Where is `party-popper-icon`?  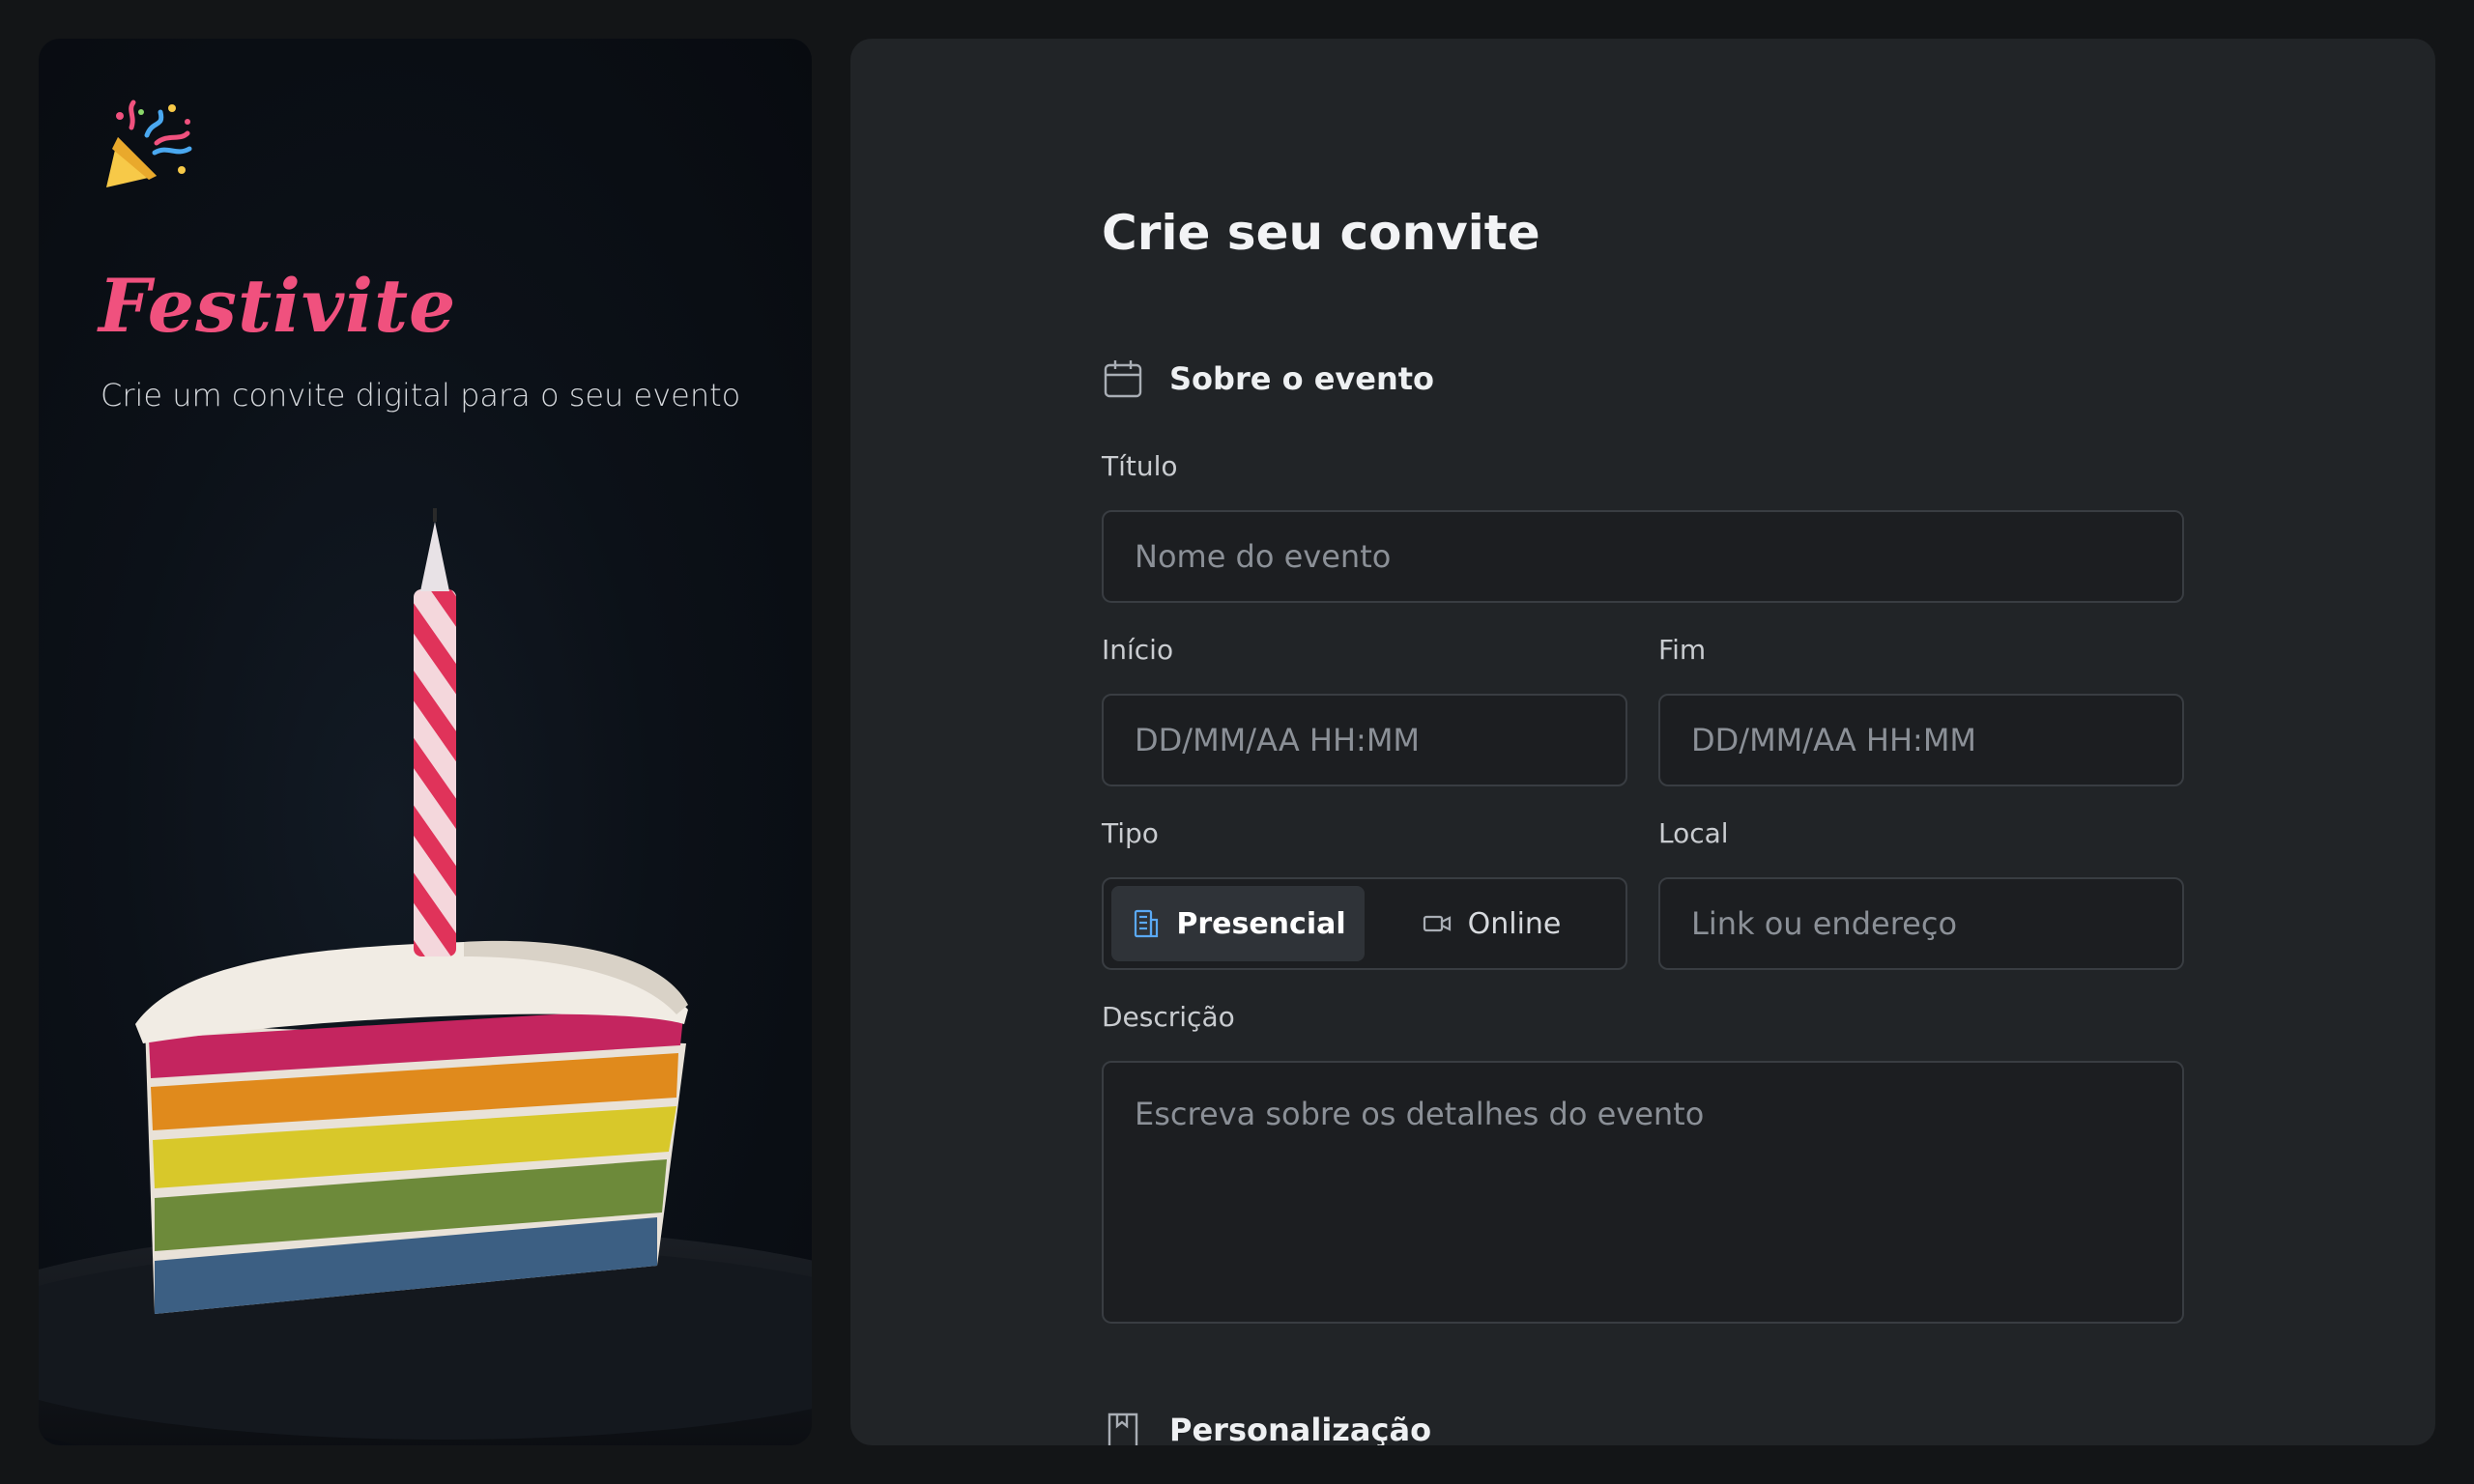 party-popper-icon is located at coordinates (149, 144).